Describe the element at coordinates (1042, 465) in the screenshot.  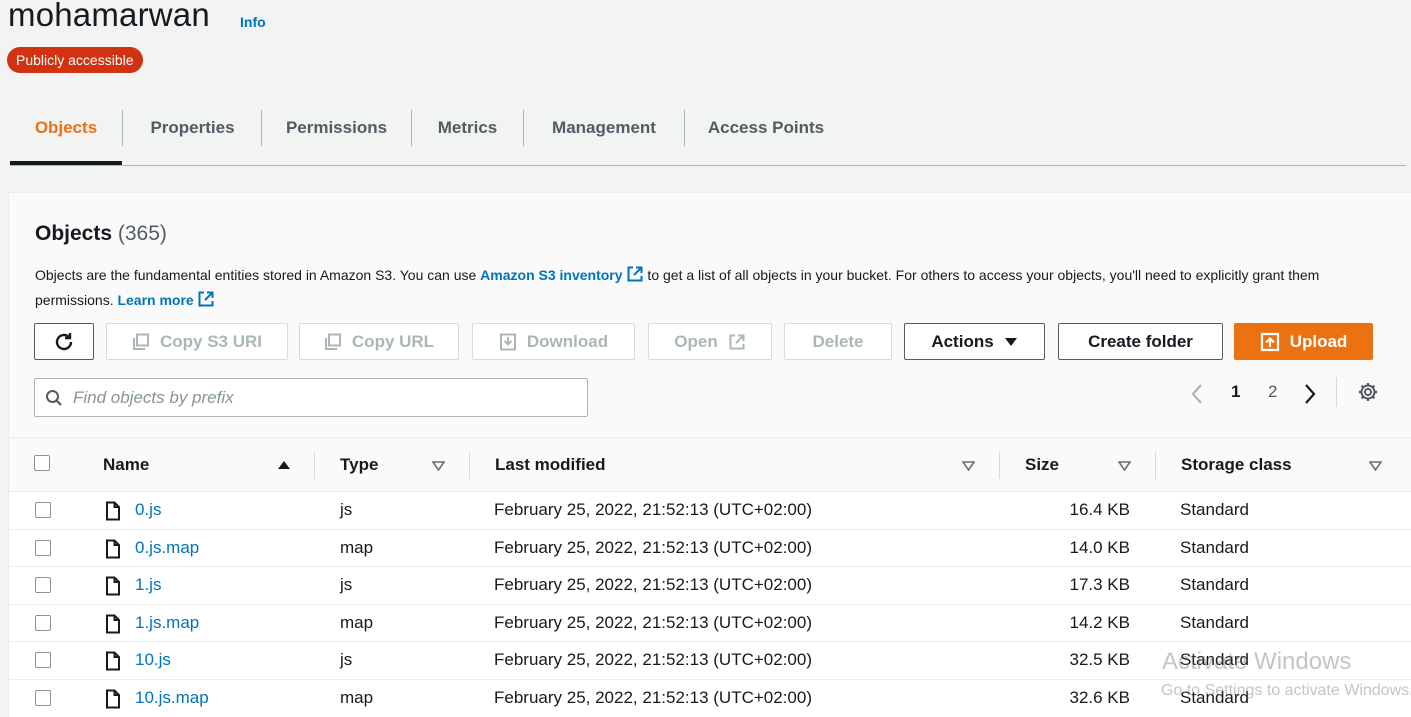
I see `column-header-size: Size` at that location.